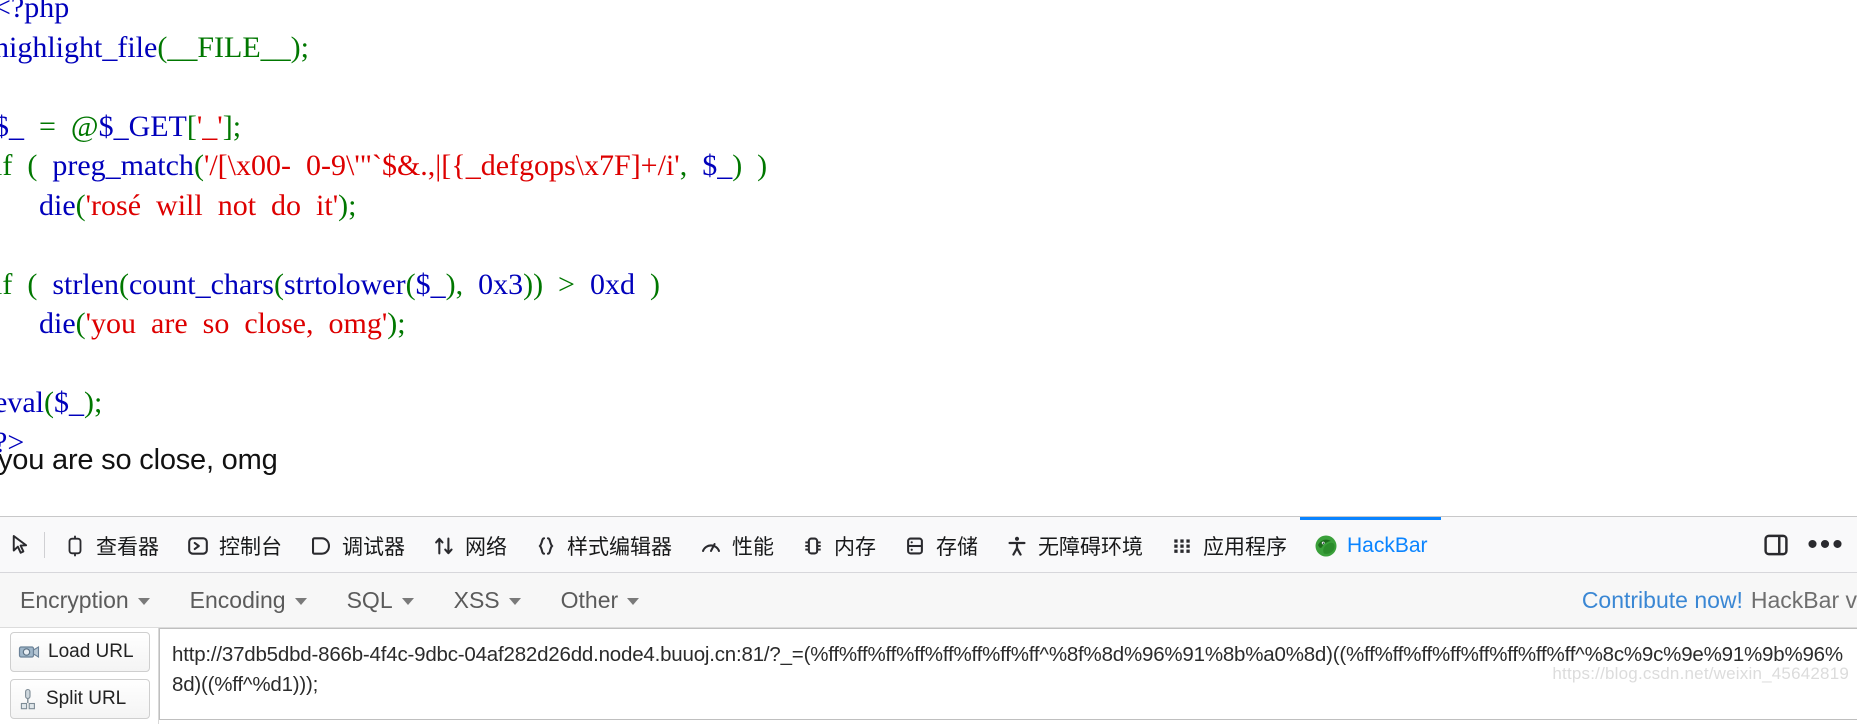  Describe the element at coordinates (212, 205) in the screenshot. I see `code-token: 'rosé will not do it'` at that location.